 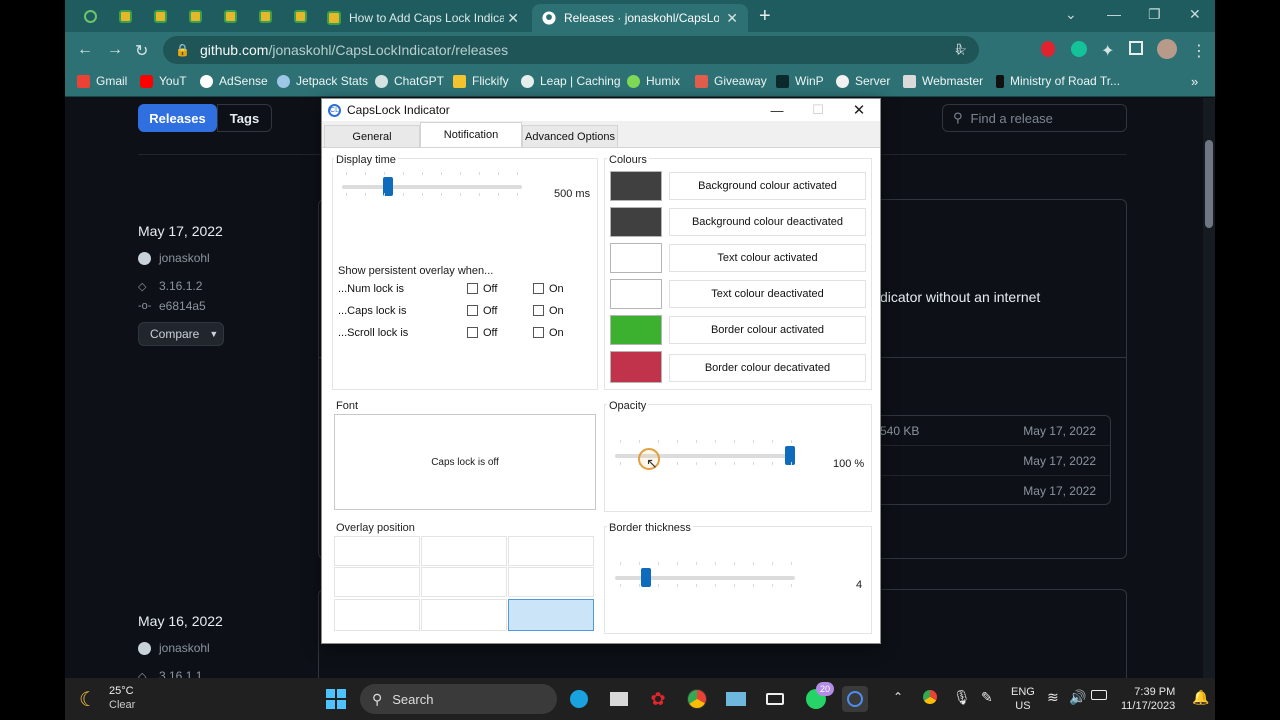 What do you see at coordinates (619, 699) in the screenshot?
I see `file-explorer-icon` at bounding box center [619, 699].